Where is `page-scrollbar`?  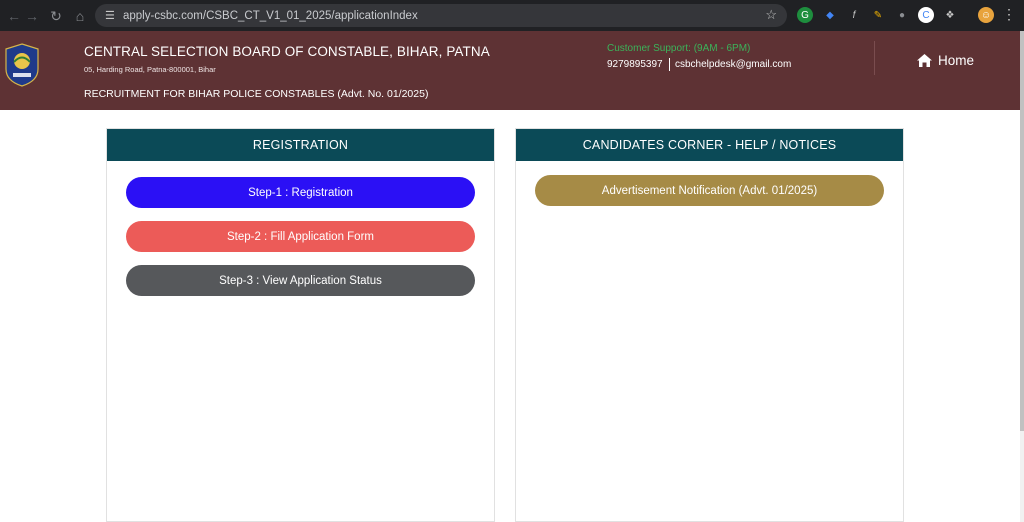
page-scrollbar is located at coordinates (1022, 276).